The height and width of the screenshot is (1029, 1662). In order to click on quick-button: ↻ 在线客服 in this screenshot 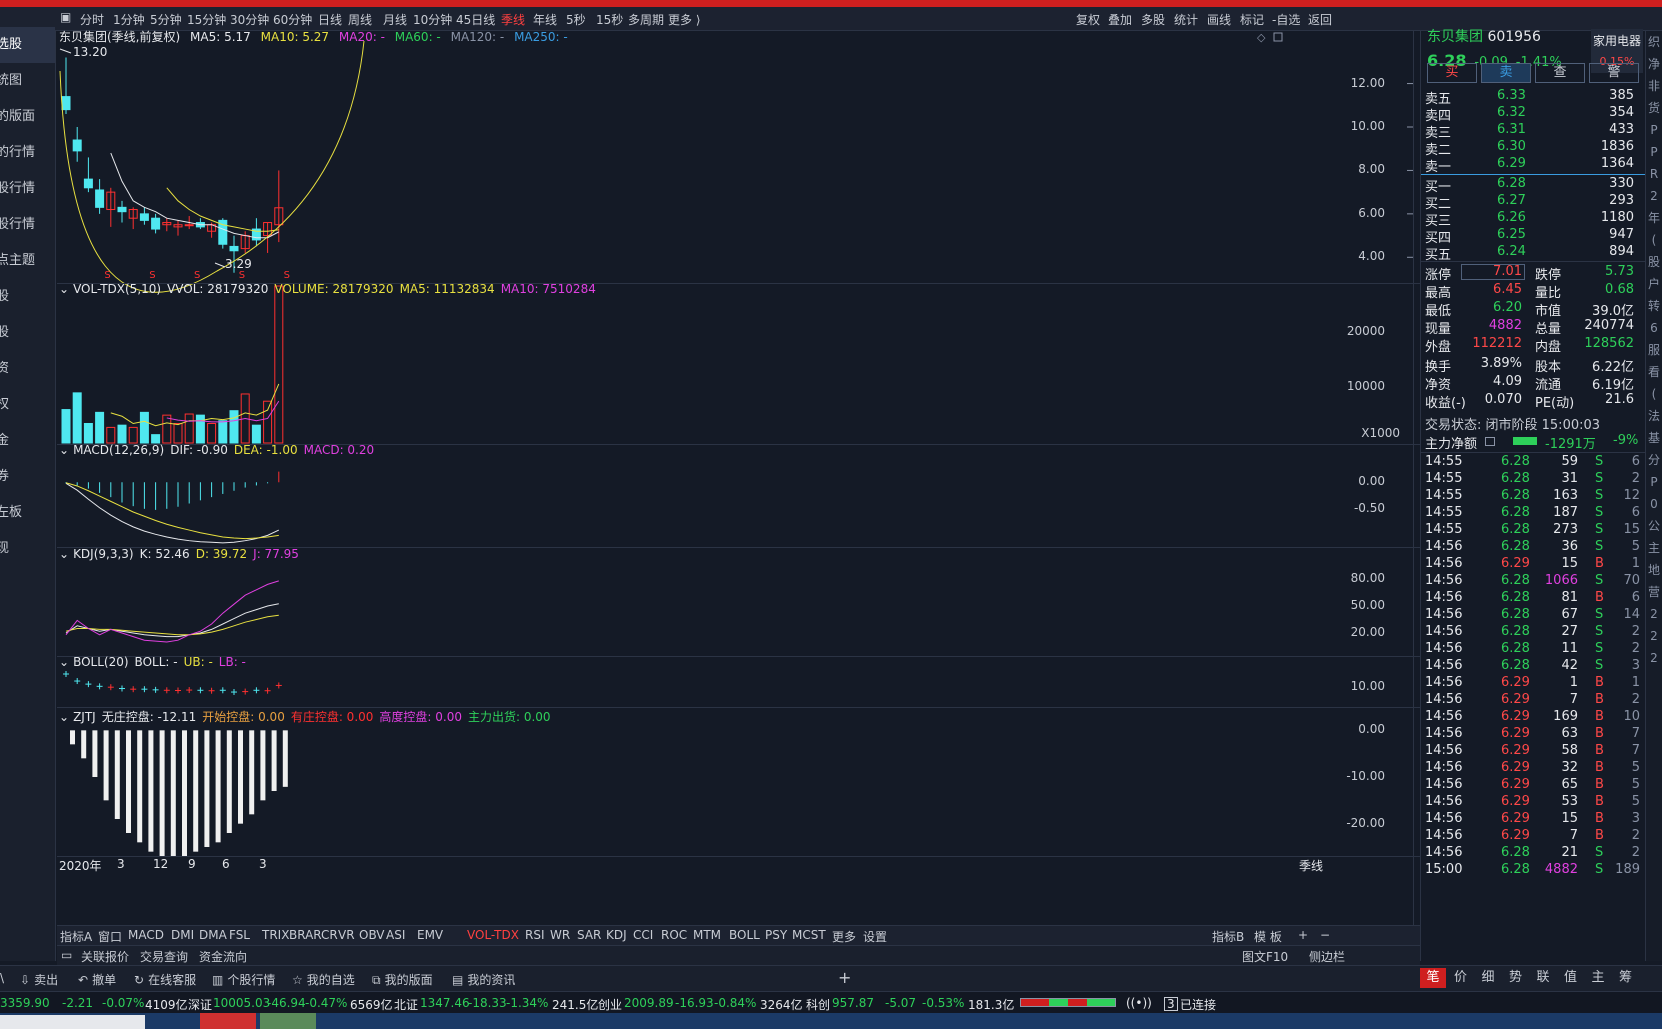, I will do `click(165, 979)`.